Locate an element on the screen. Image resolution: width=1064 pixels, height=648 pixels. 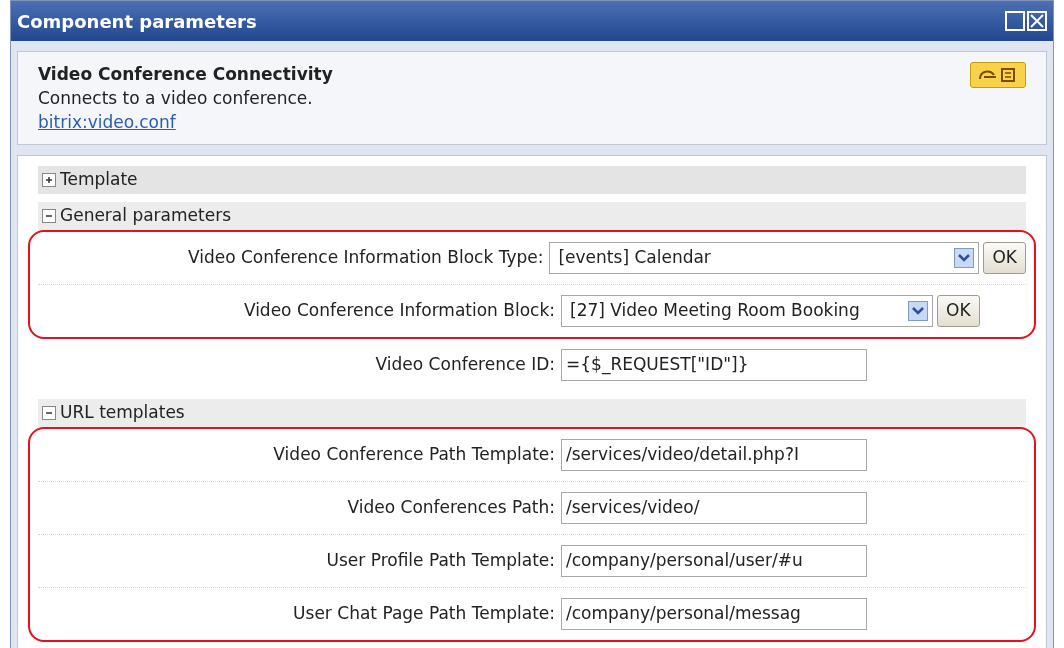
maximize-icon is located at coordinates (1015, 21).